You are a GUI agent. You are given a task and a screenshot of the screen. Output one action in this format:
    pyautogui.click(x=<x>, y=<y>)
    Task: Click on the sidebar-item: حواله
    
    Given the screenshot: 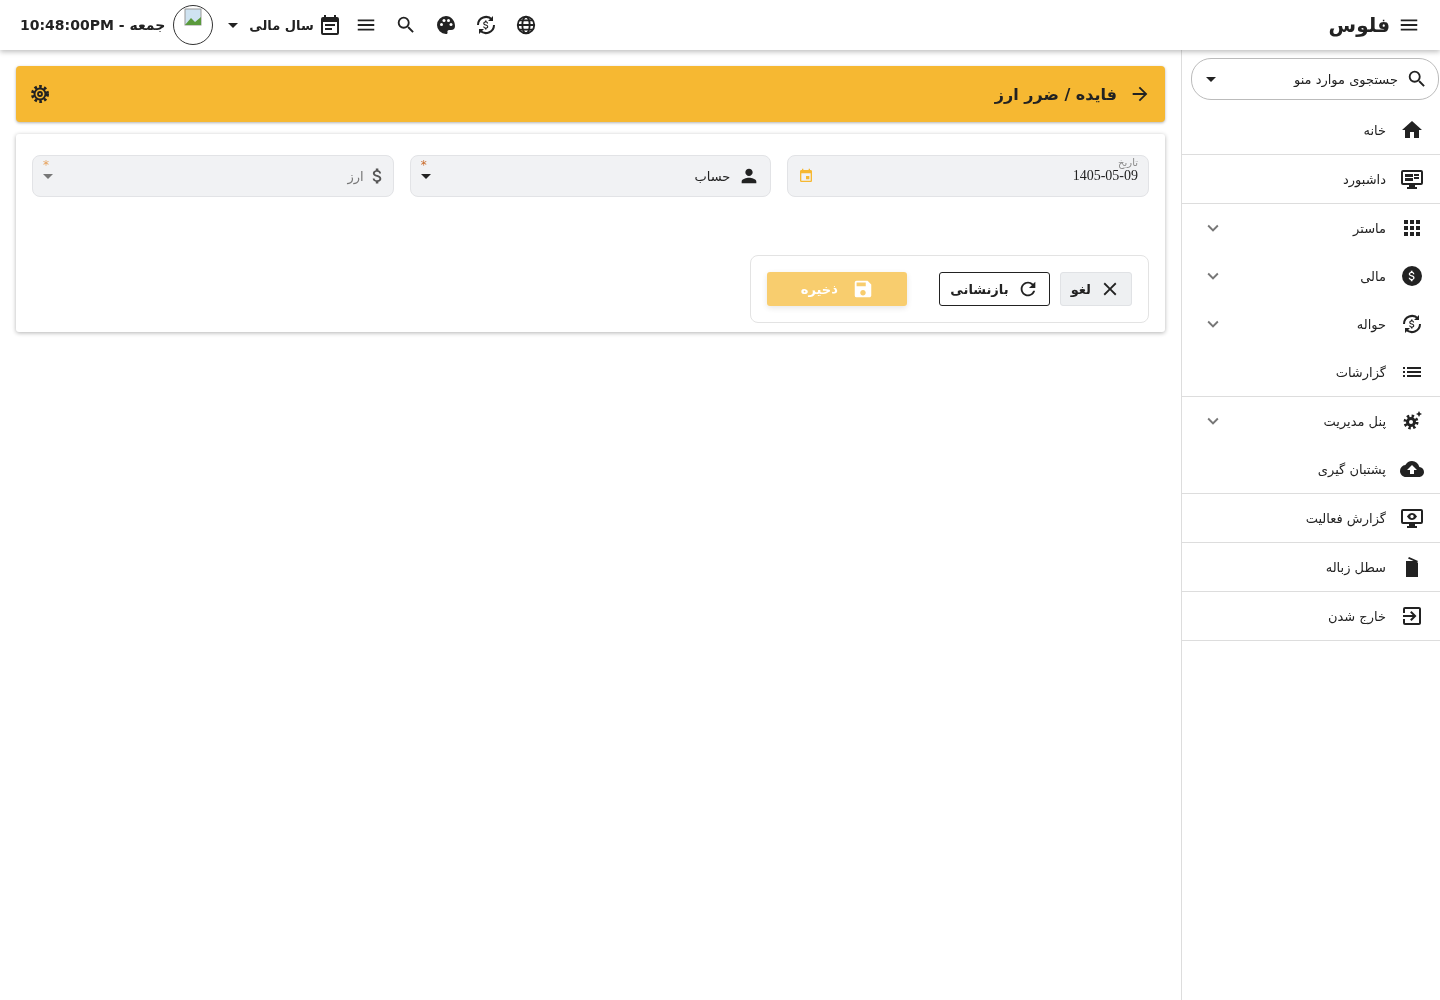 What is the action you would take?
    pyautogui.click(x=1311, y=324)
    